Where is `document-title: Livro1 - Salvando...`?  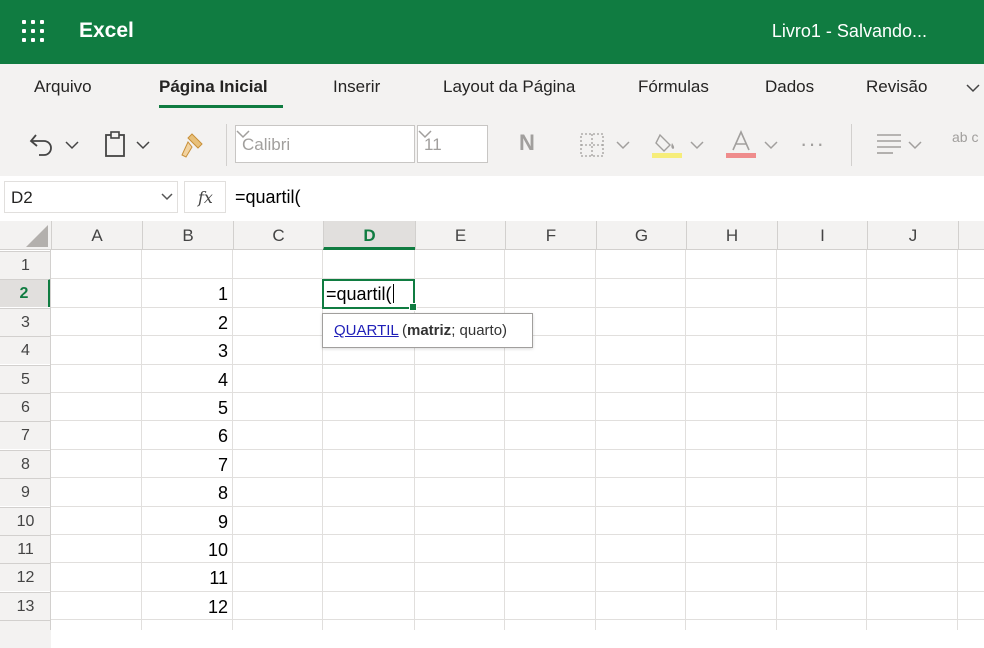 document-title: Livro1 - Salvando... is located at coordinates (849, 31).